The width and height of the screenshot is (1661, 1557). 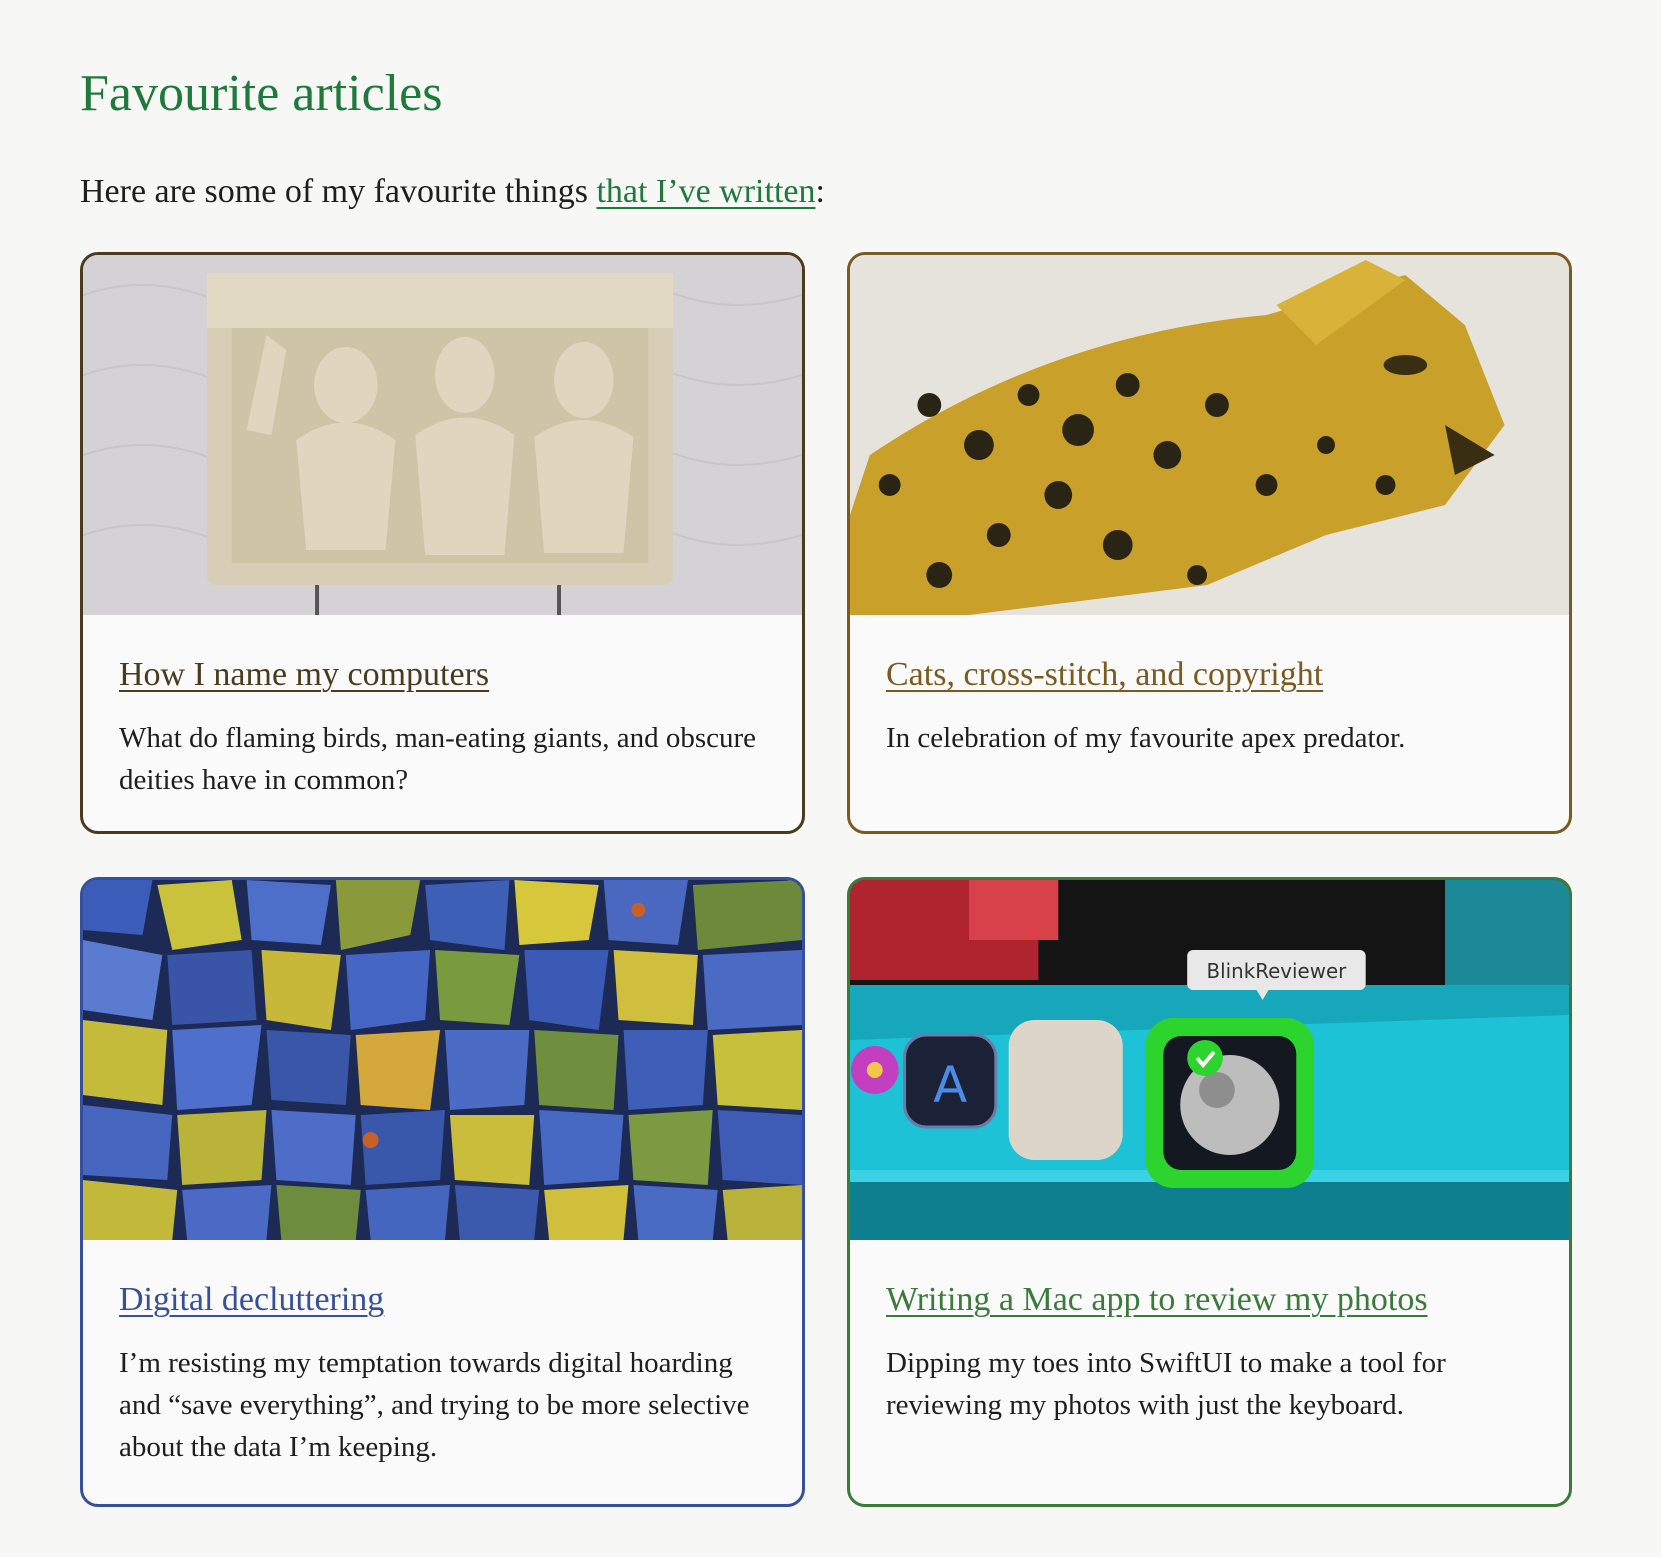 I want to click on article-title: Writing a Mac app to review my photos, so click(x=1157, y=1300).